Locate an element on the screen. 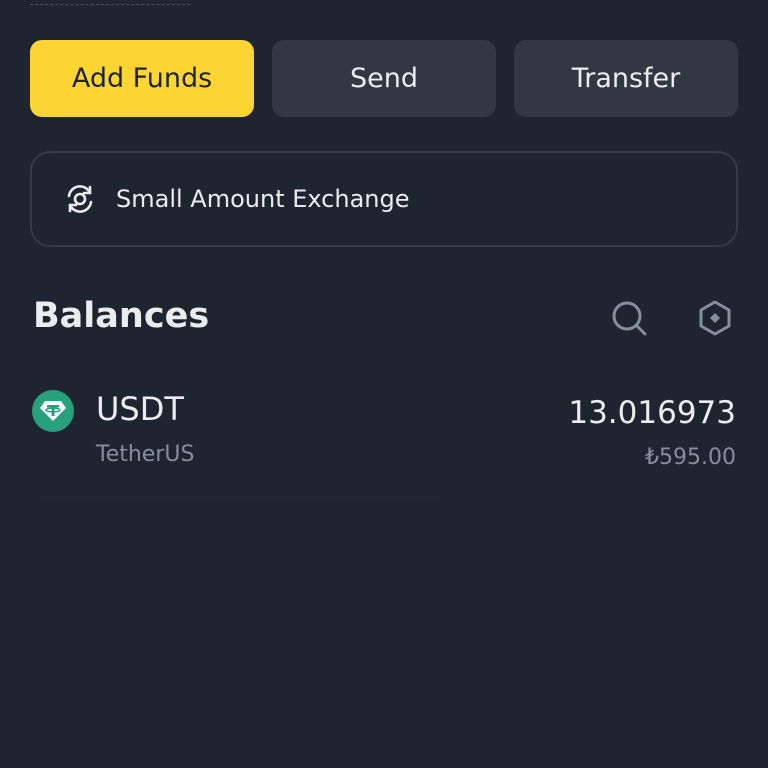  asset-fiat-value: ₺595.00 is located at coordinates (690, 457).